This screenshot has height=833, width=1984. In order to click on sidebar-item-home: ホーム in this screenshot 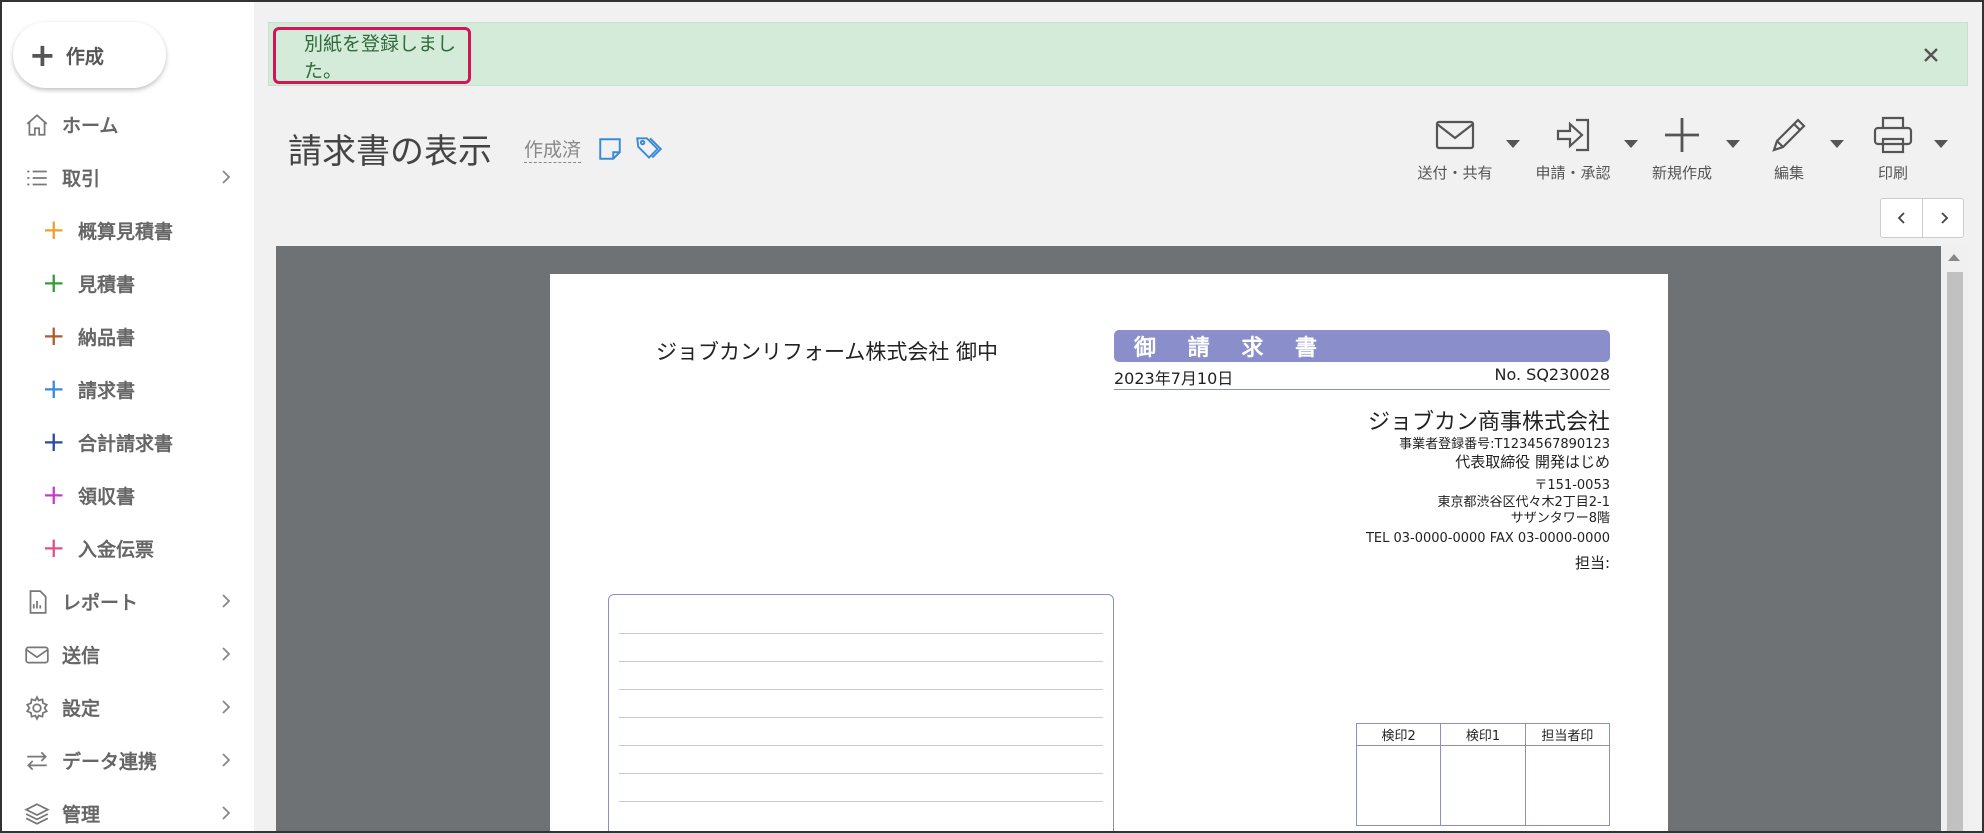, I will do `click(128, 124)`.